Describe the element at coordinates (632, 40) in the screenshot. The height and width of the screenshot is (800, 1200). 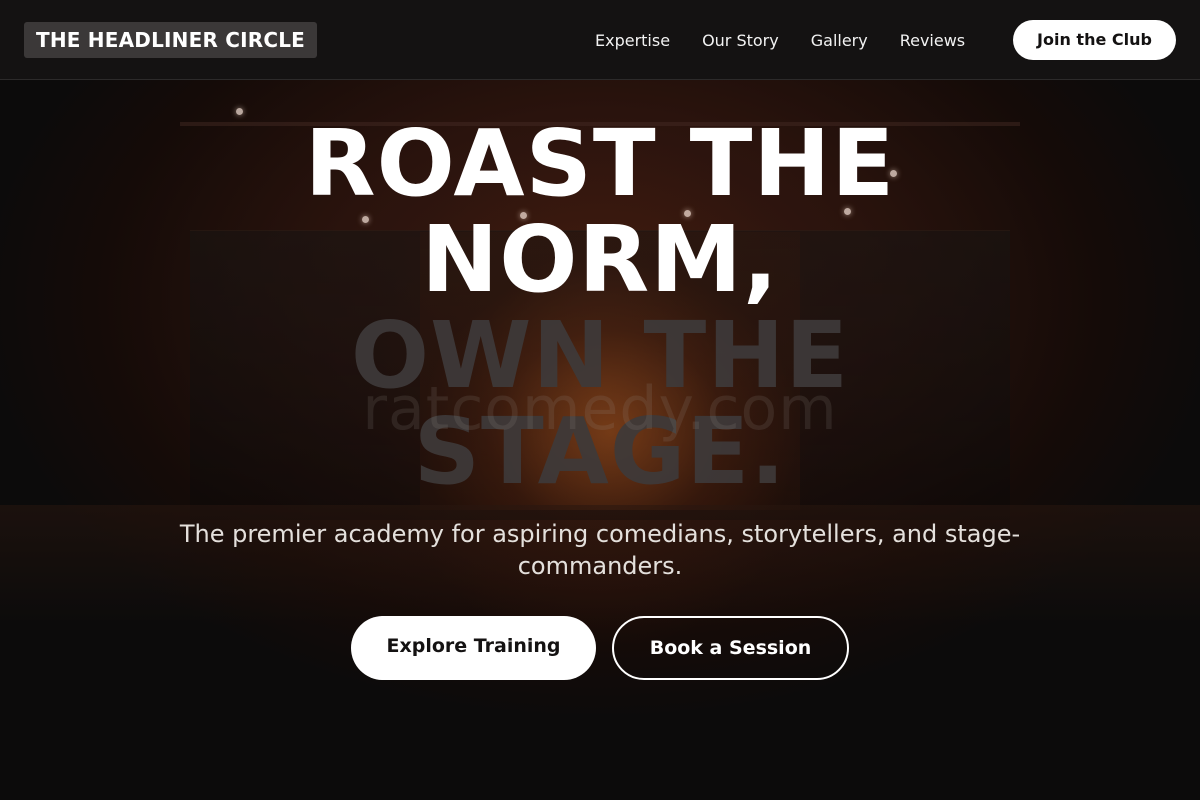
I see `nav-link-expertise: Expertise` at that location.